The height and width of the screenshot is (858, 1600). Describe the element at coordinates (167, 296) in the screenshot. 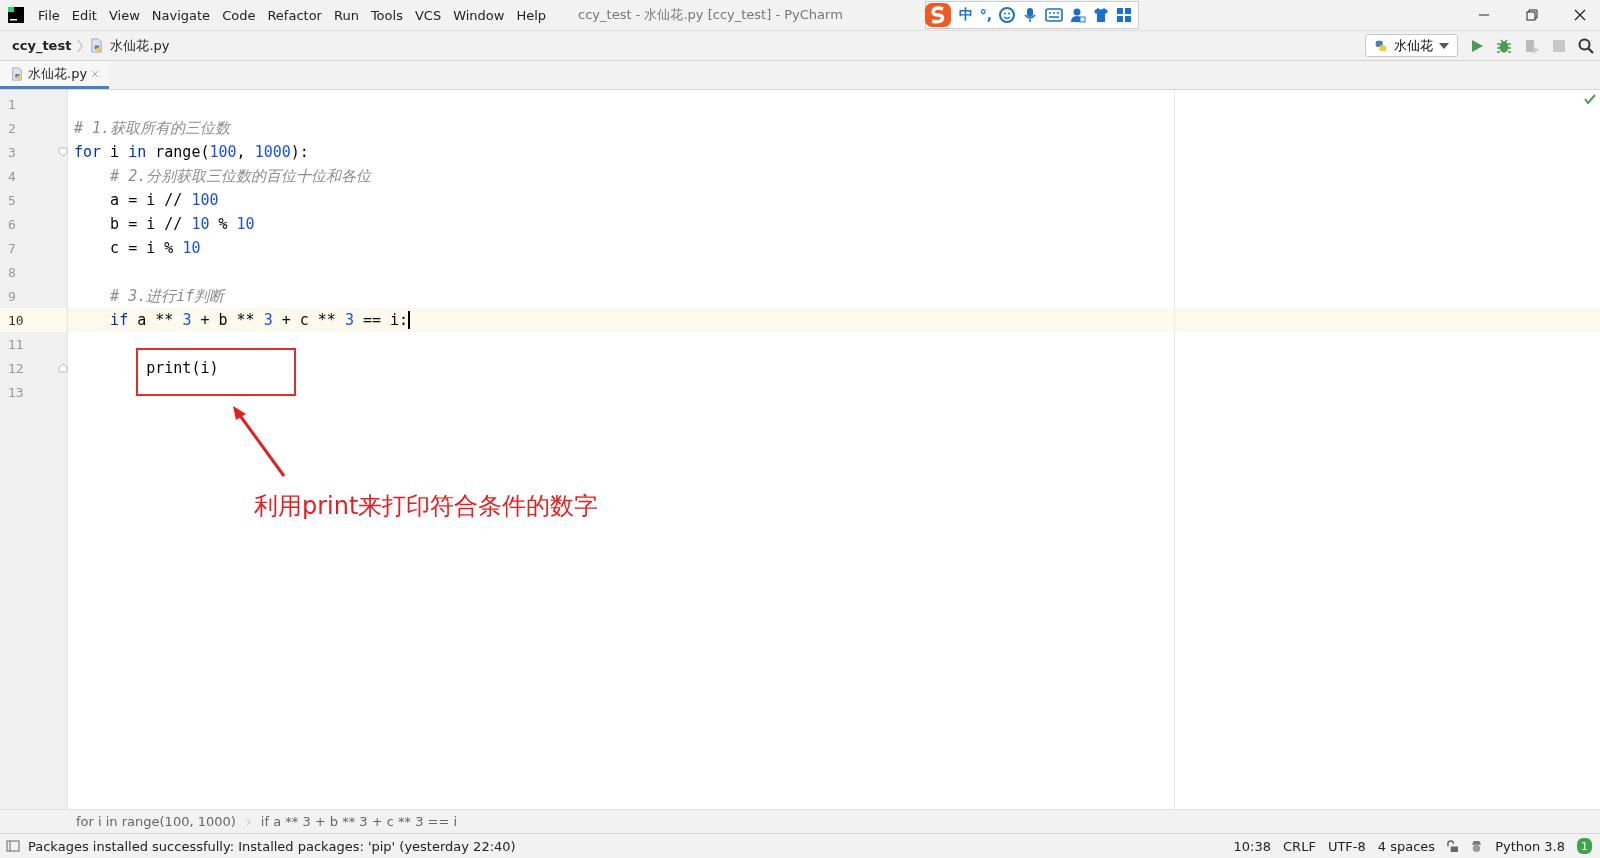

I see `code-line: # 3.进行if判断` at that location.